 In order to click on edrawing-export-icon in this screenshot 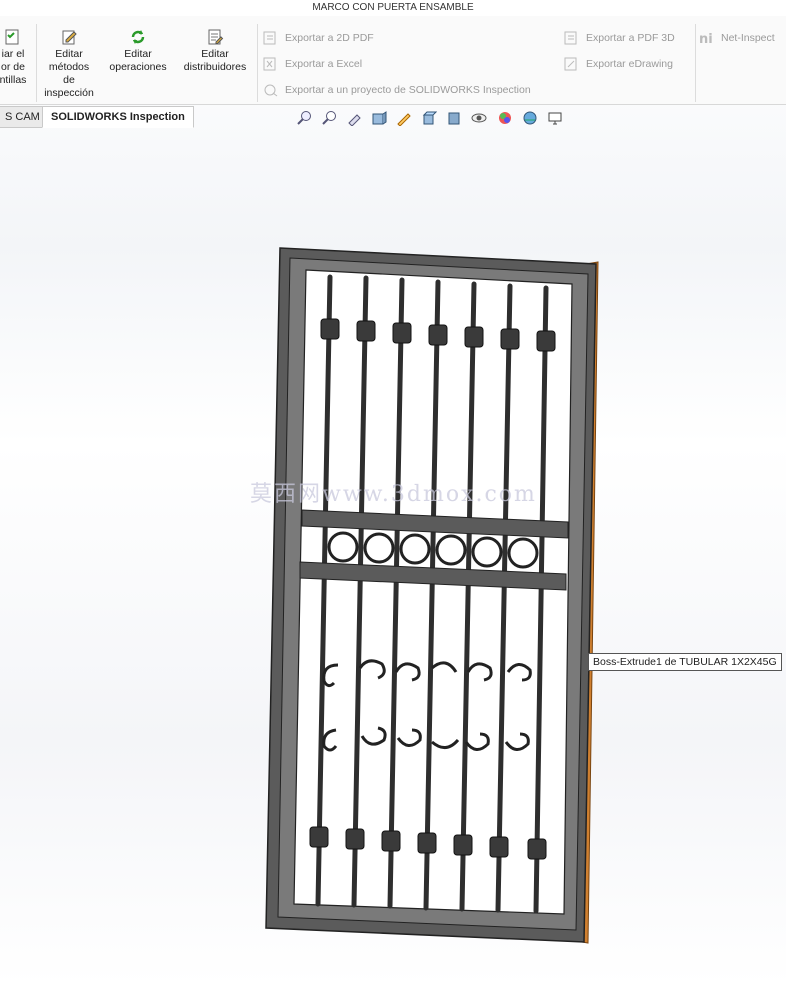, I will do `click(572, 64)`.